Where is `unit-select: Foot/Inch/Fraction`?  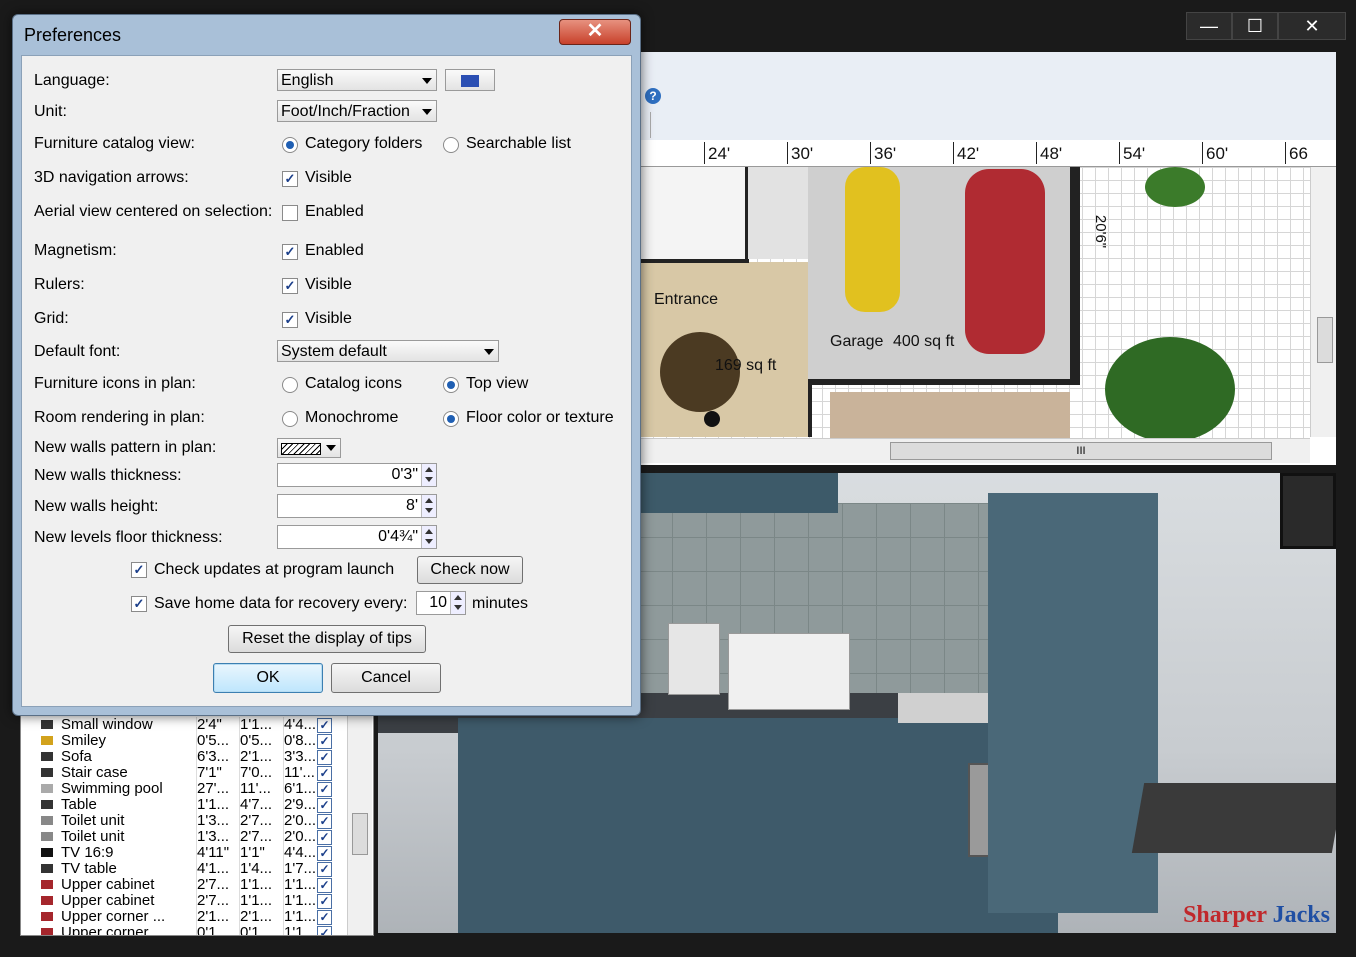
unit-select: Foot/Inch/Fraction is located at coordinates (357, 111).